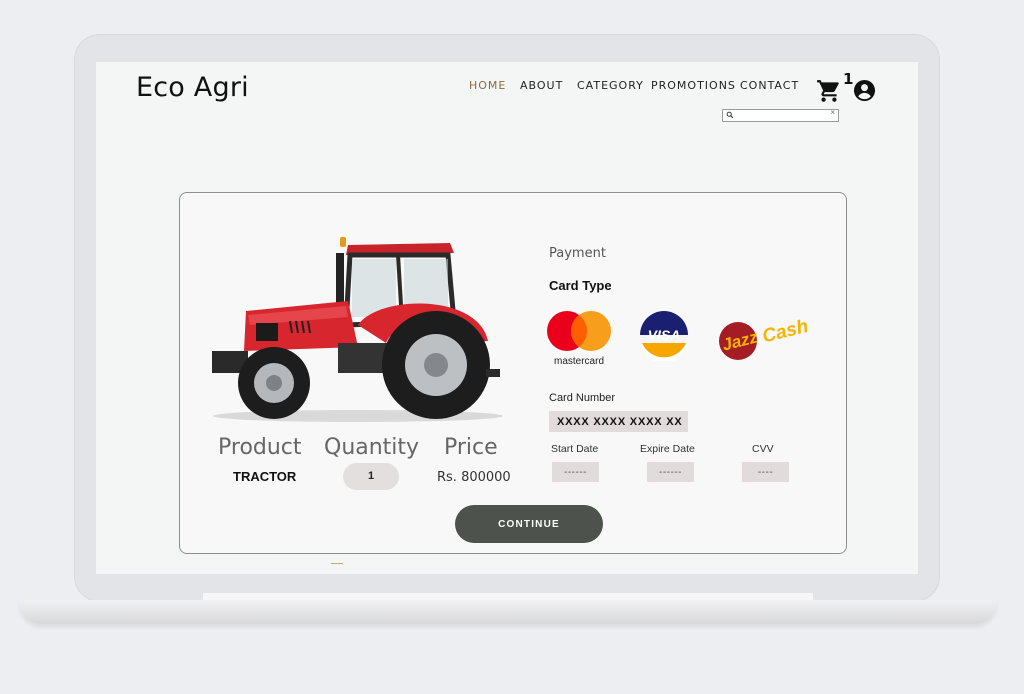  I want to click on decorative-dash, so click(337, 563).